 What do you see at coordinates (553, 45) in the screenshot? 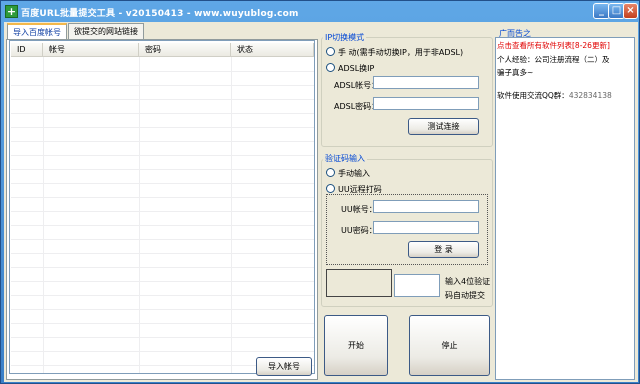
I see `software-list-link: 点击查看所有软件列表[8-26更新]` at bounding box center [553, 45].